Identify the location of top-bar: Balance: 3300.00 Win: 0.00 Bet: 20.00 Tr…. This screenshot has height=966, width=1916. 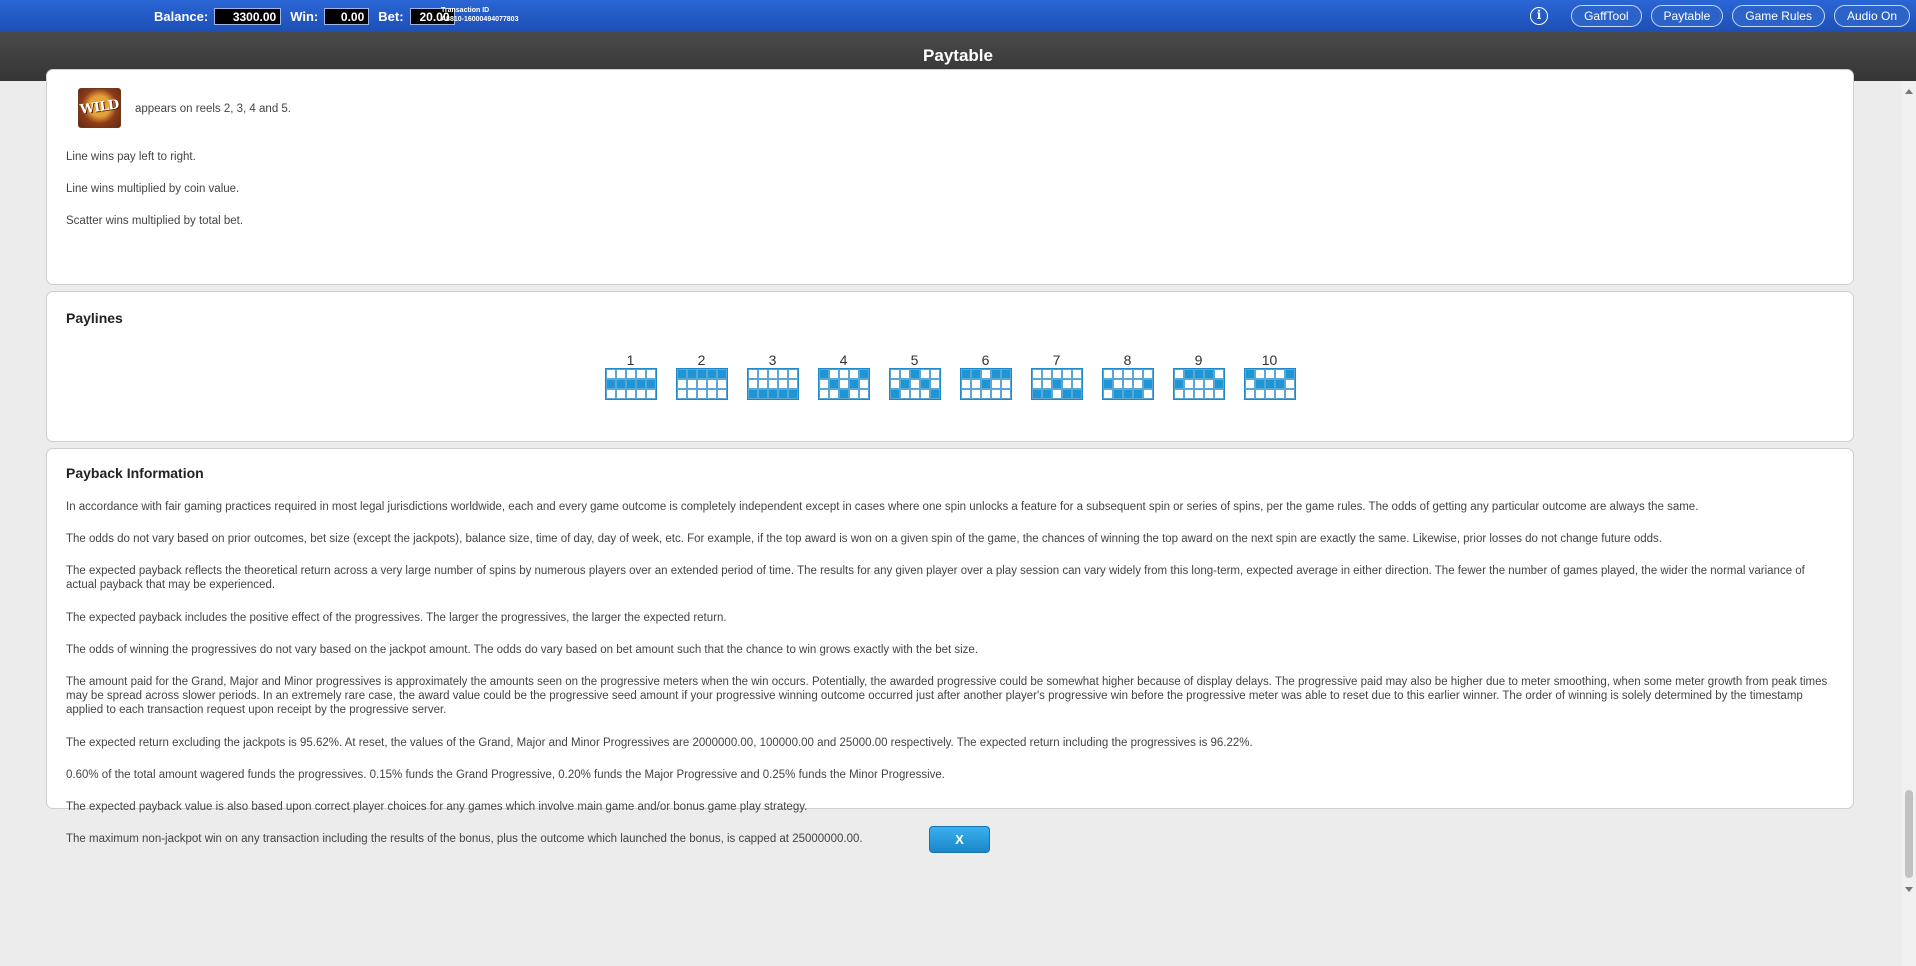
(958, 16).